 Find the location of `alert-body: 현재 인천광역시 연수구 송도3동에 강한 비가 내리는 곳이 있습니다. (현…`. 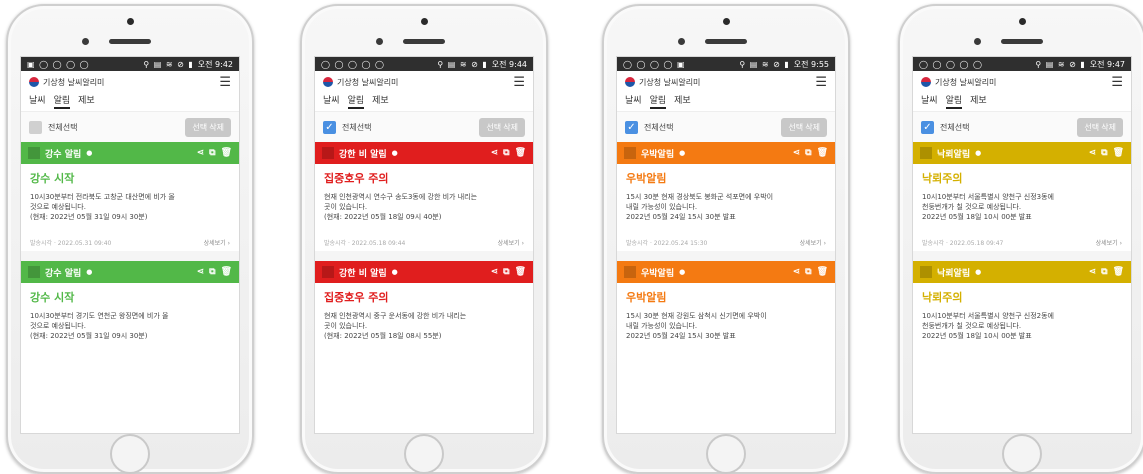

alert-body: 현재 인천광역시 연수구 송도3동에 강한 비가 내리는 곳이 있습니다. (현… is located at coordinates (424, 207).